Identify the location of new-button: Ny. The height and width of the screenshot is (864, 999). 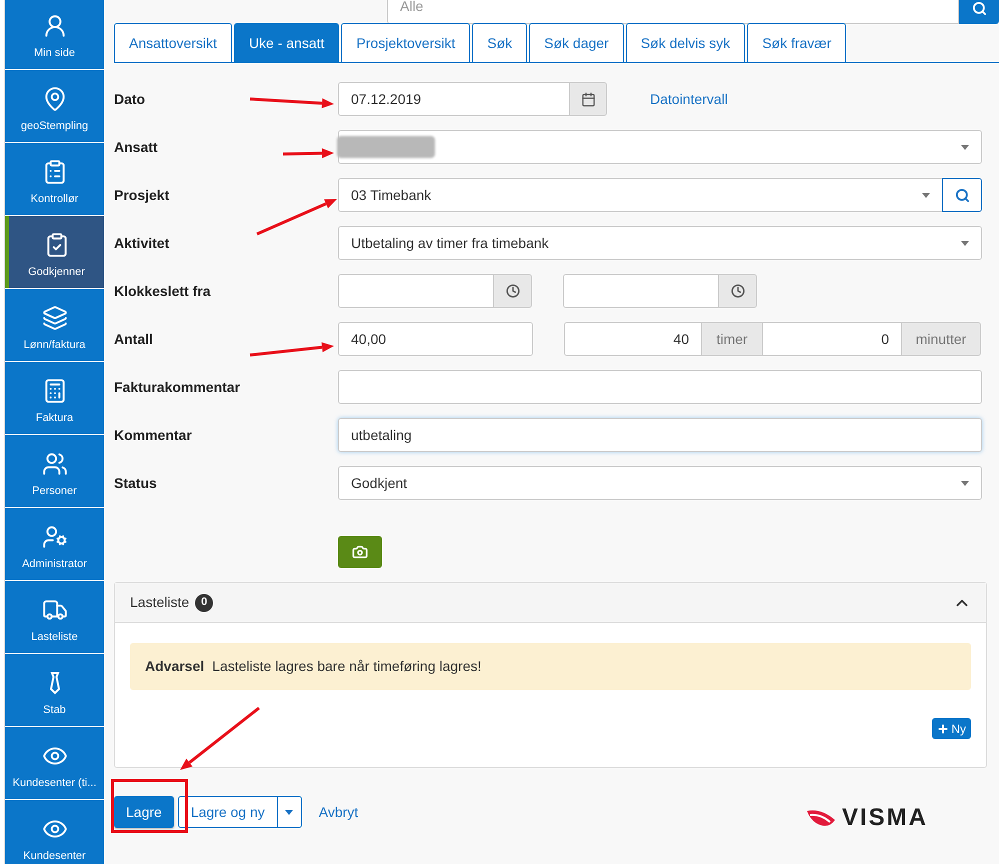
(951, 728).